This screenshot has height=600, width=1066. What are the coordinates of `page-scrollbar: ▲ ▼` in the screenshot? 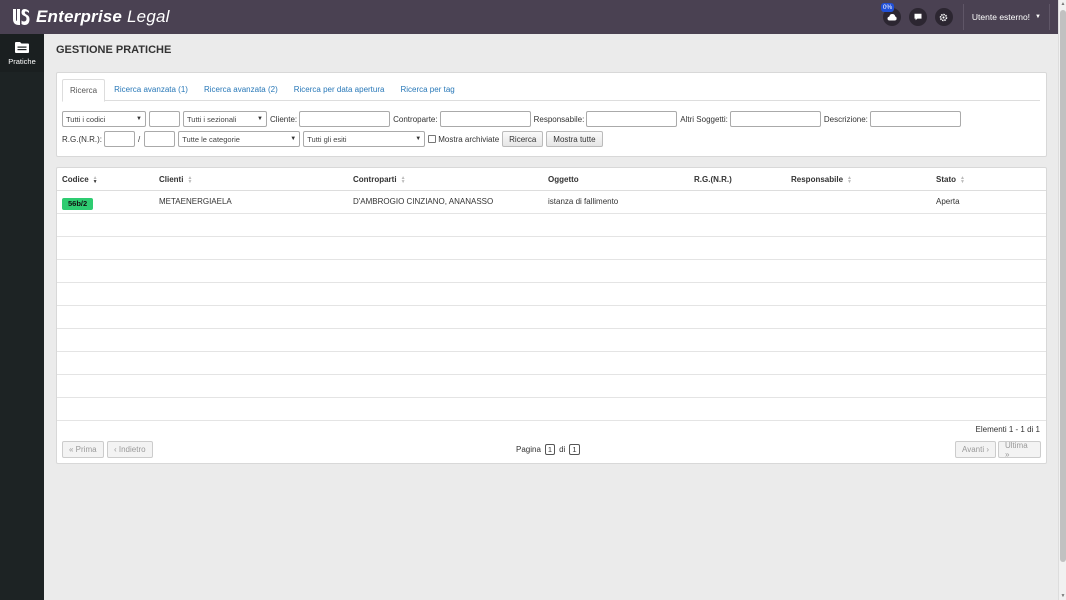 It's located at (1062, 300).